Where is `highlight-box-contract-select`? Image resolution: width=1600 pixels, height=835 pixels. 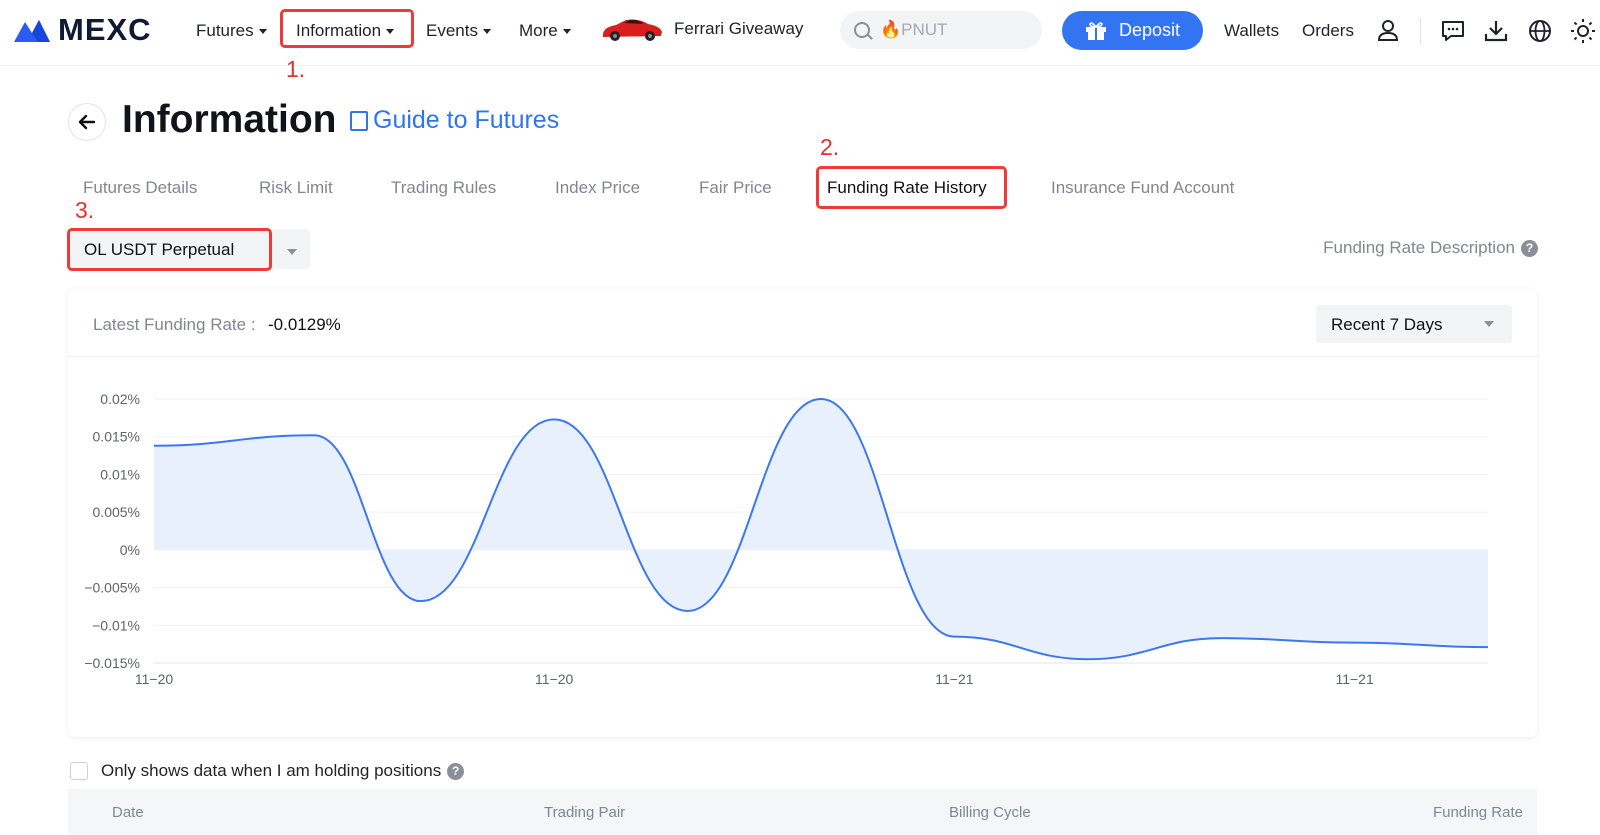 highlight-box-contract-select is located at coordinates (169, 249).